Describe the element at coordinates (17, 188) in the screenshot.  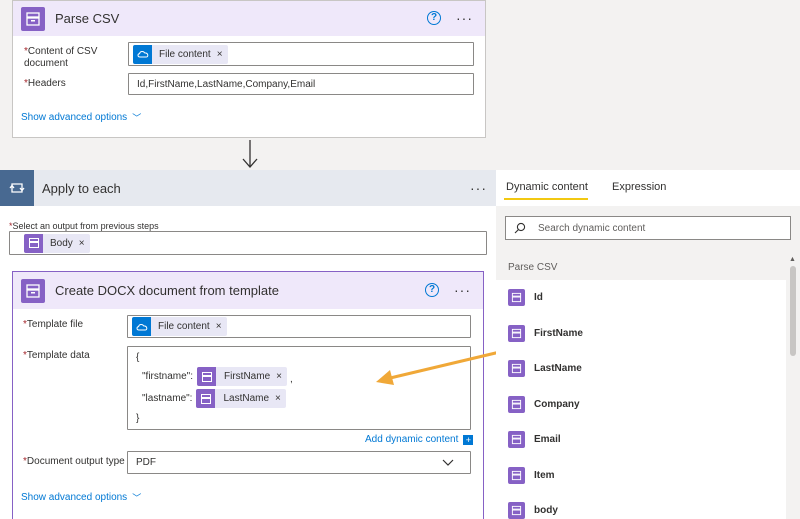
I see `loop-icon` at that location.